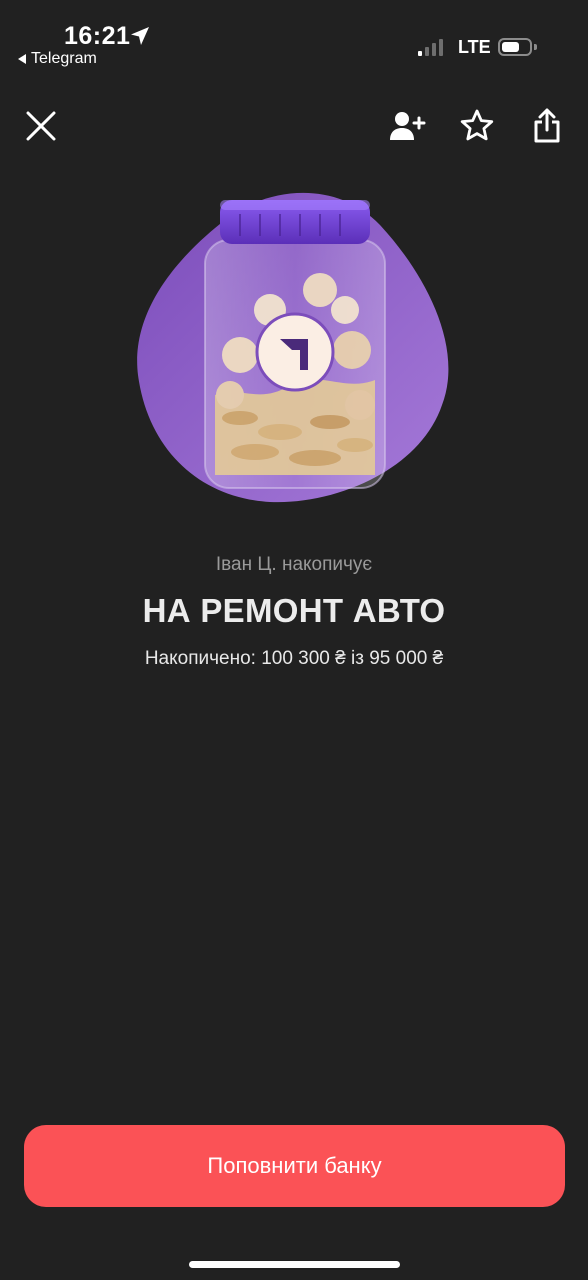  Describe the element at coordinates (140, 36) in the screenshot. I see `location-arrow-icon` at that location.